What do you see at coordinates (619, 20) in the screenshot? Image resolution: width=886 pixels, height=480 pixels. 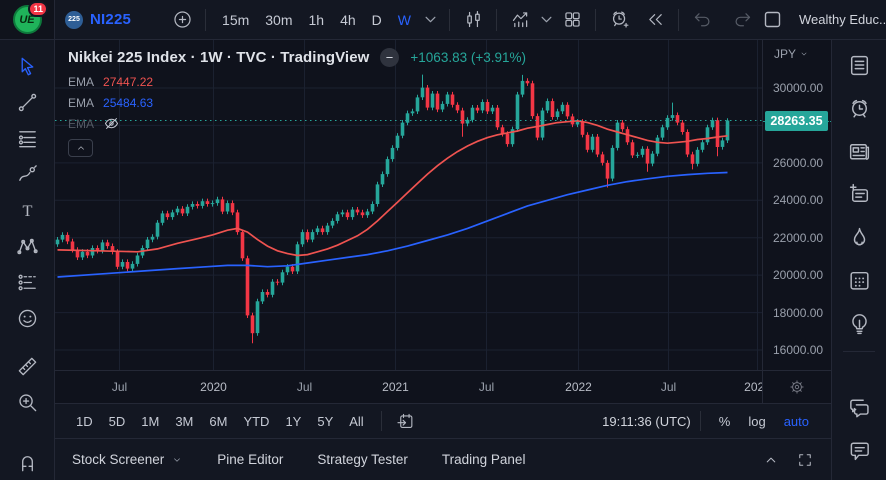 I see `create-alert-button` at bounding box center [619, 20].